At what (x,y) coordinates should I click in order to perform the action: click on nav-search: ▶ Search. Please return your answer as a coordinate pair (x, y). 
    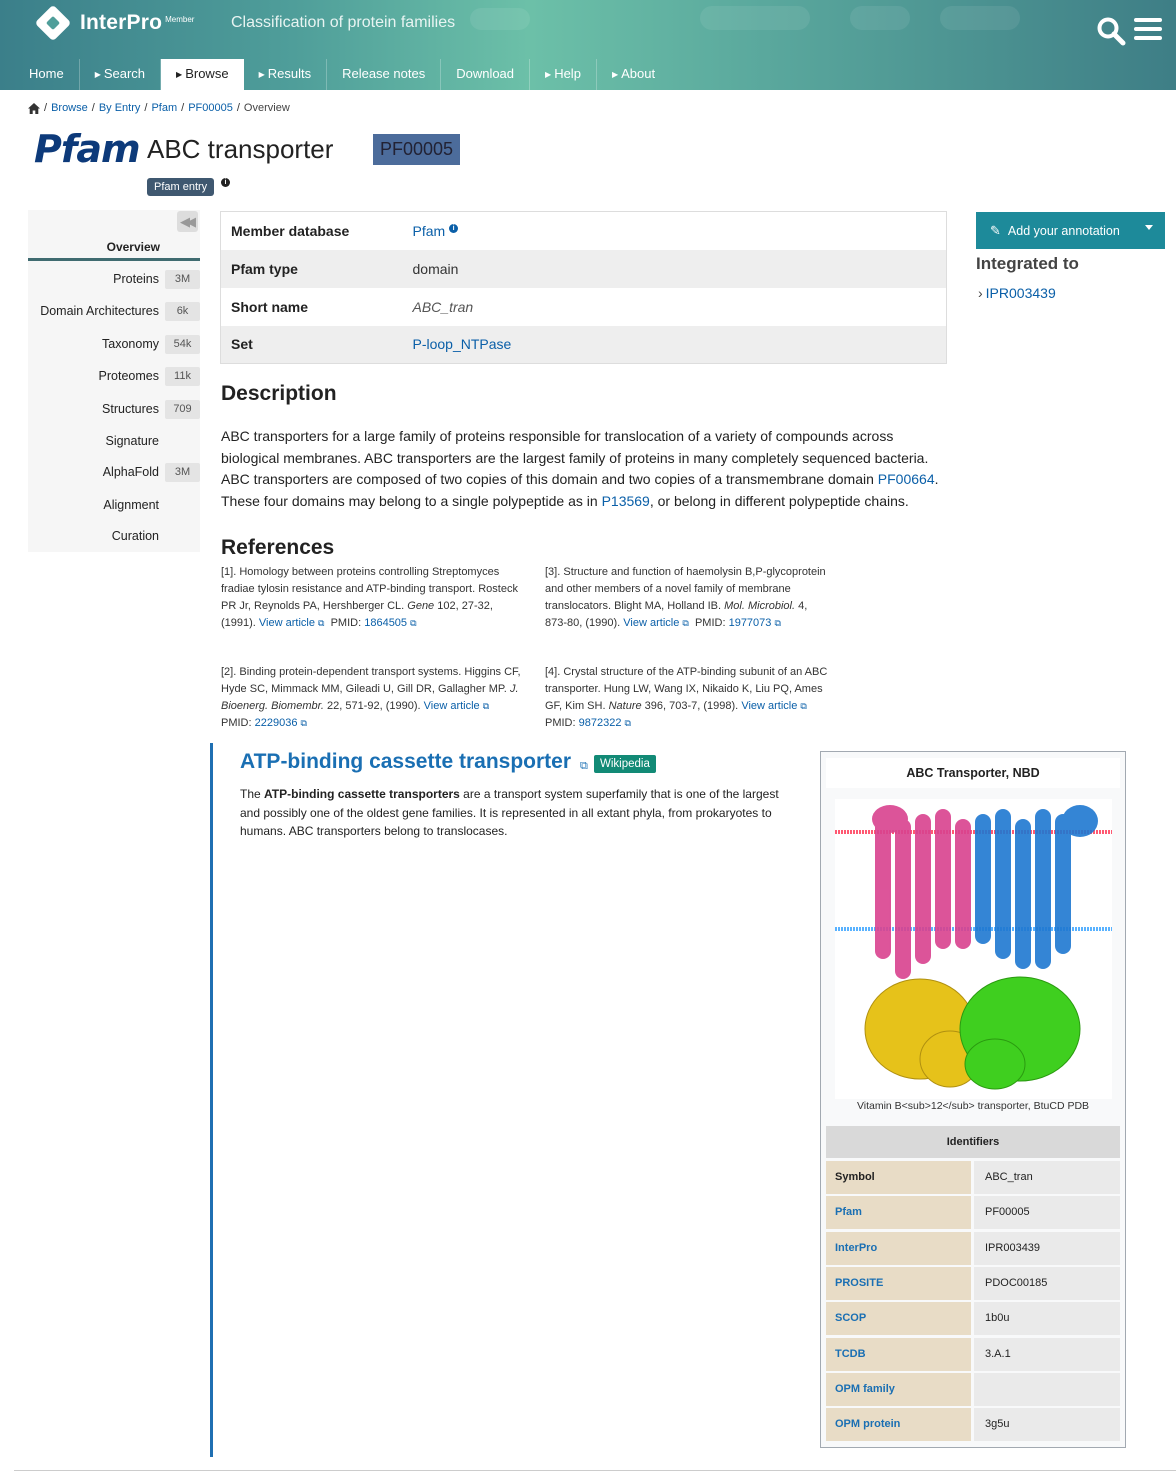
    Looking at the image, I should click on (121, 74).